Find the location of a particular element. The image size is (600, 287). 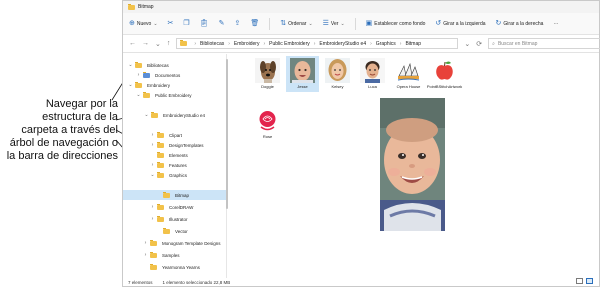

window-title: Bitmap is located at coordinates (146, 7).